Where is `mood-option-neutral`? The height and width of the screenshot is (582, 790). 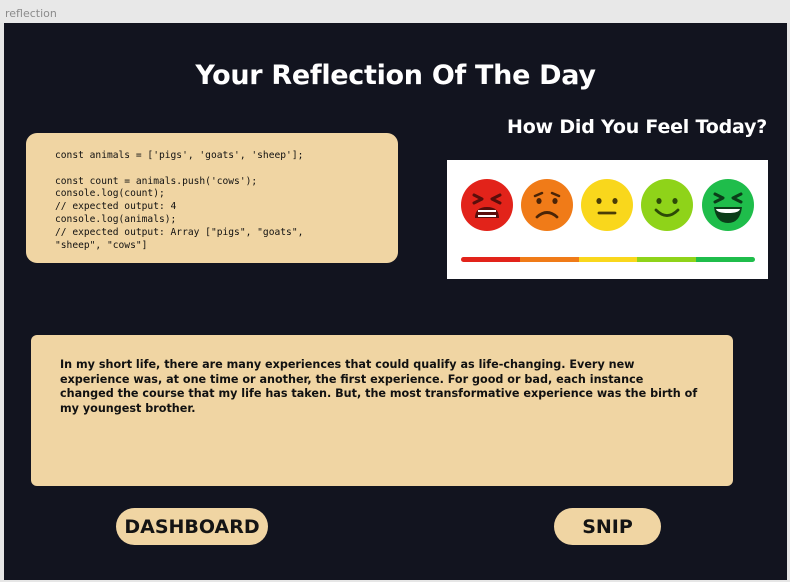
mood-option-neutral is located at coordinates (607, 205).